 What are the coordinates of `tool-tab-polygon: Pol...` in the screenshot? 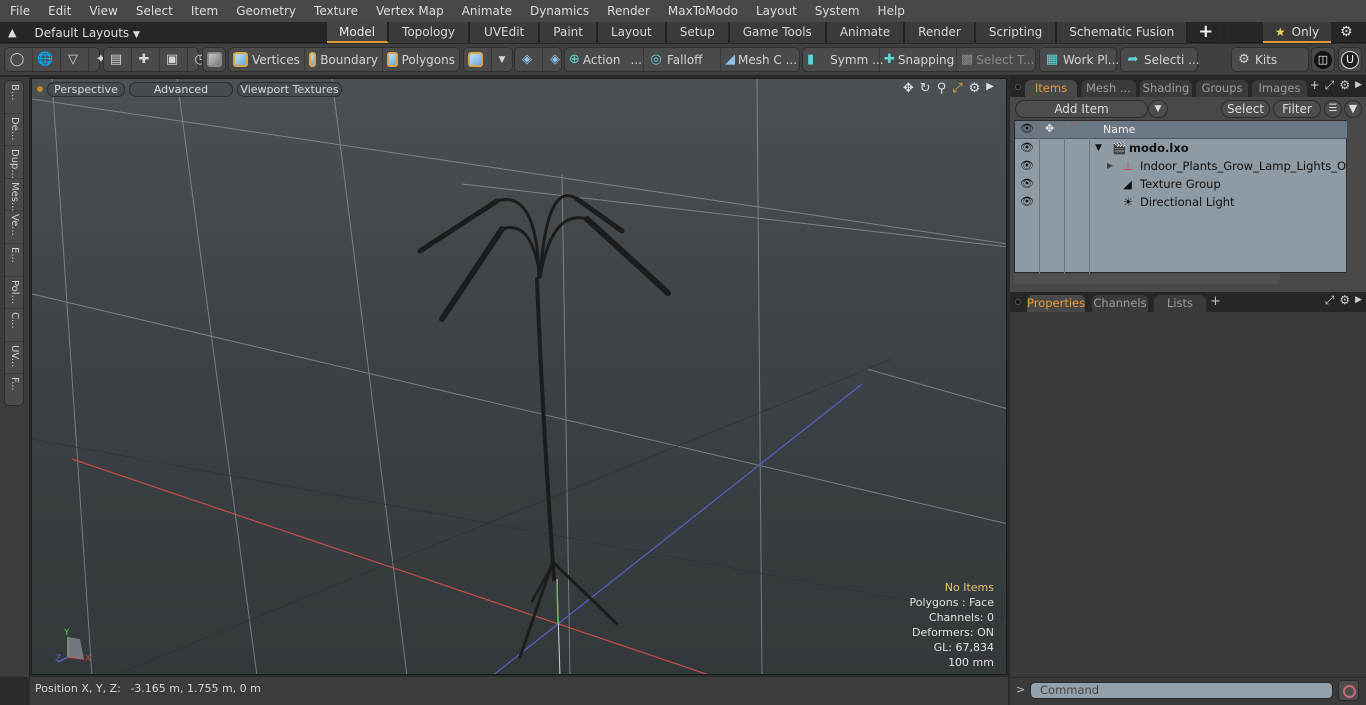 It's located at (14, 293).